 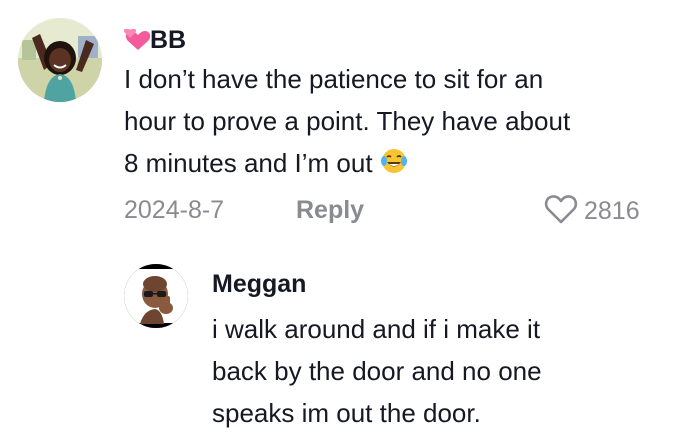 I want to click on heart-outline-icon, so click(x=561, y=211).